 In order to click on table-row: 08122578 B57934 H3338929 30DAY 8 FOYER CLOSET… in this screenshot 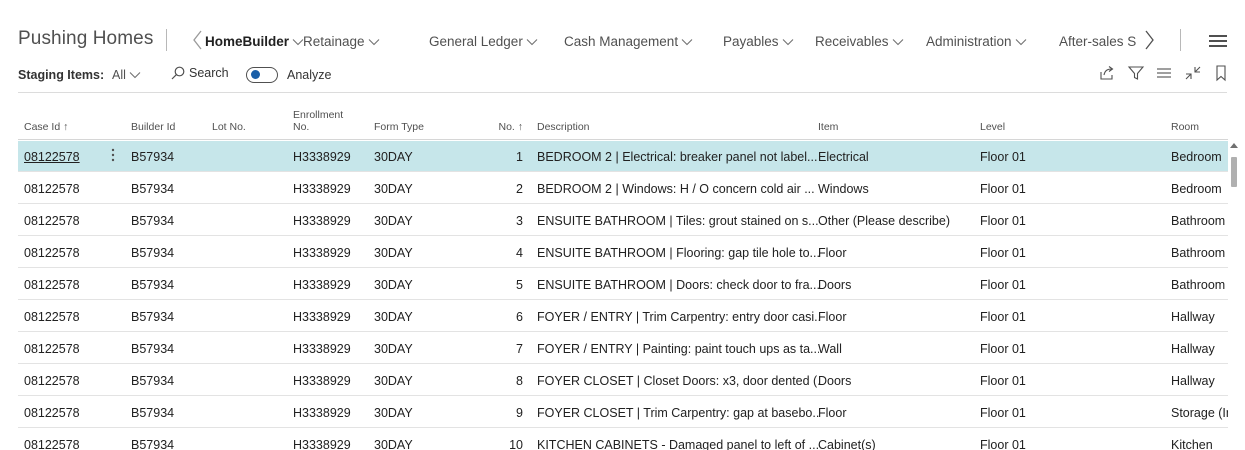, I will do `click(623, 380)`.